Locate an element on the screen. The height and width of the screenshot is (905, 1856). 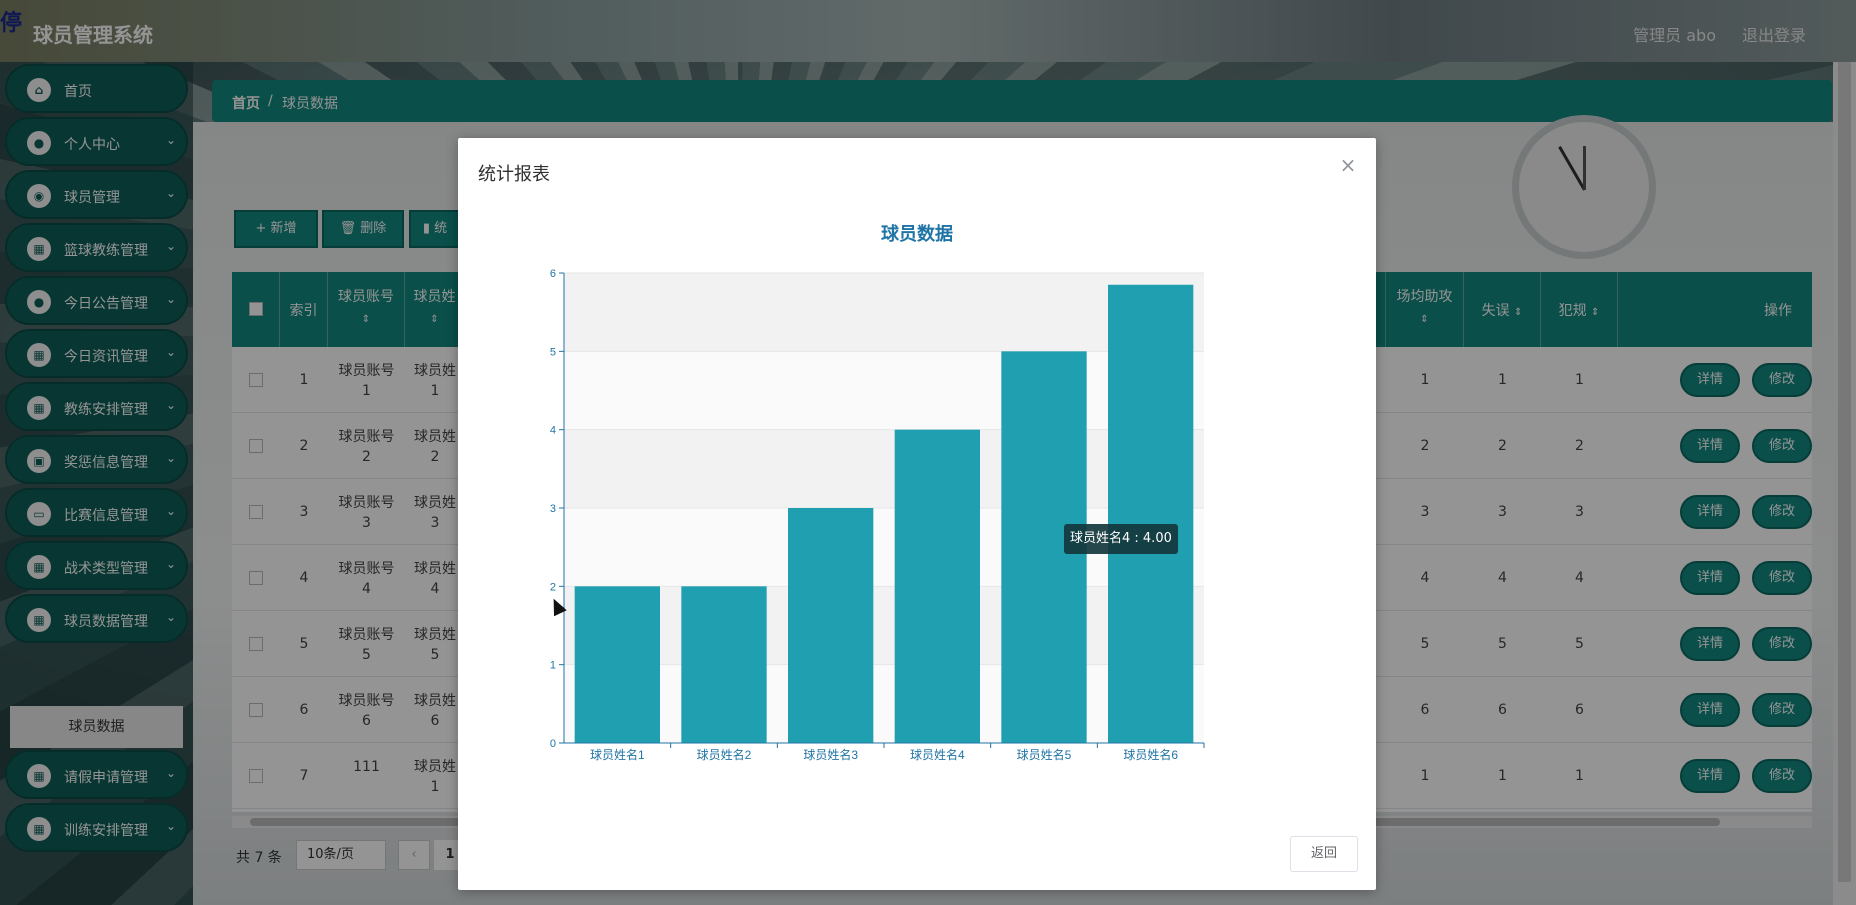
y-tick-label: 1 is located at coordinates (553, 666).